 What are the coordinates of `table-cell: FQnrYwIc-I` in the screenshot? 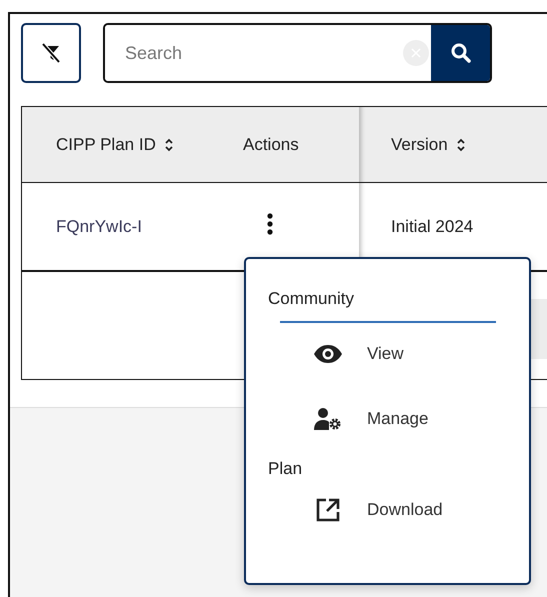 It's located at (99, 226).